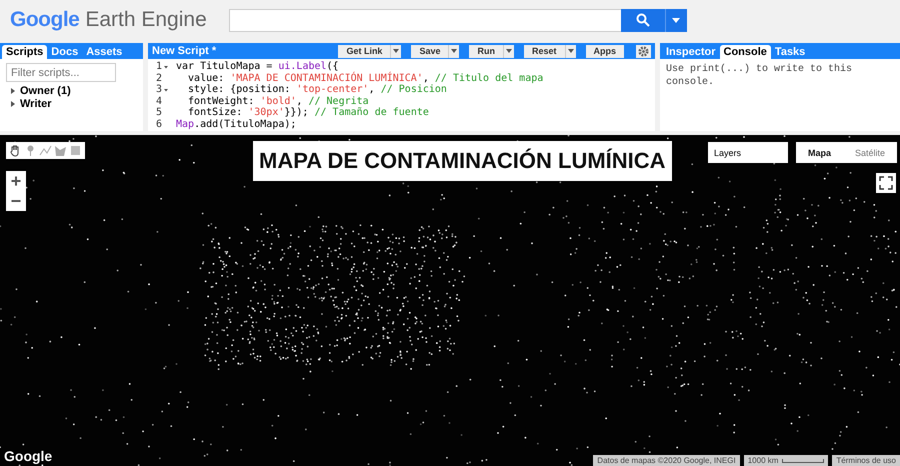 The width and height of the screenshot is (900, 466). Describe the element at coordinates (159, 78) in the screenshot. I see `line-number: 2` at that location.